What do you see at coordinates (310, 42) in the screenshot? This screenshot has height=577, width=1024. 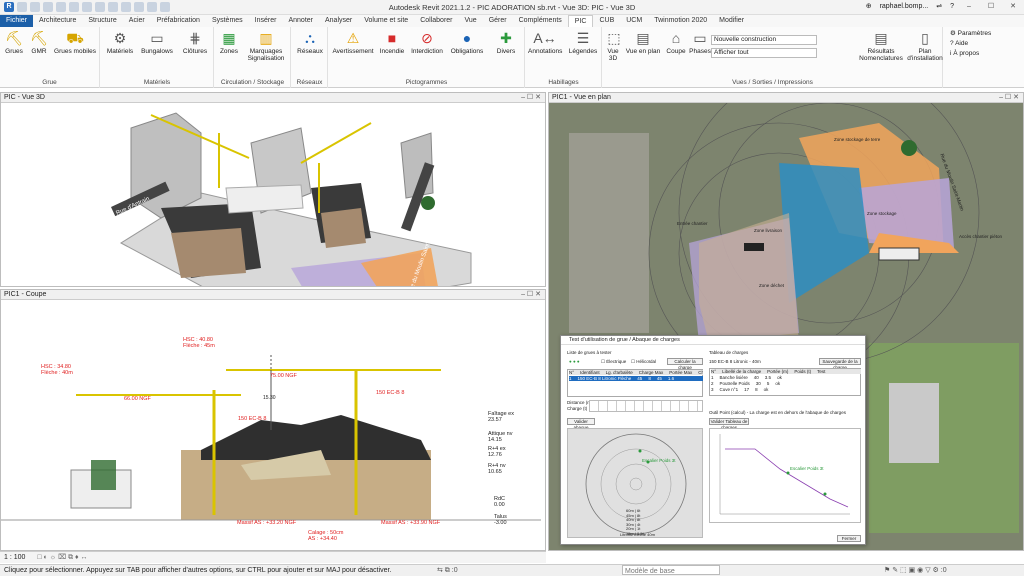 I see `reseaux-tool: ⛬ Réseaux` at bounding box center [310, 42].